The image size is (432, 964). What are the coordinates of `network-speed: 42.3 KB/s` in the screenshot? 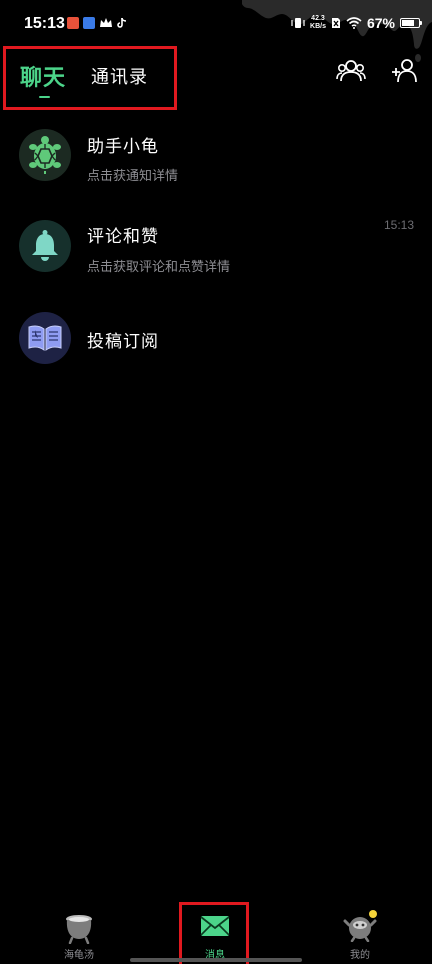 It's located at (318, 23).